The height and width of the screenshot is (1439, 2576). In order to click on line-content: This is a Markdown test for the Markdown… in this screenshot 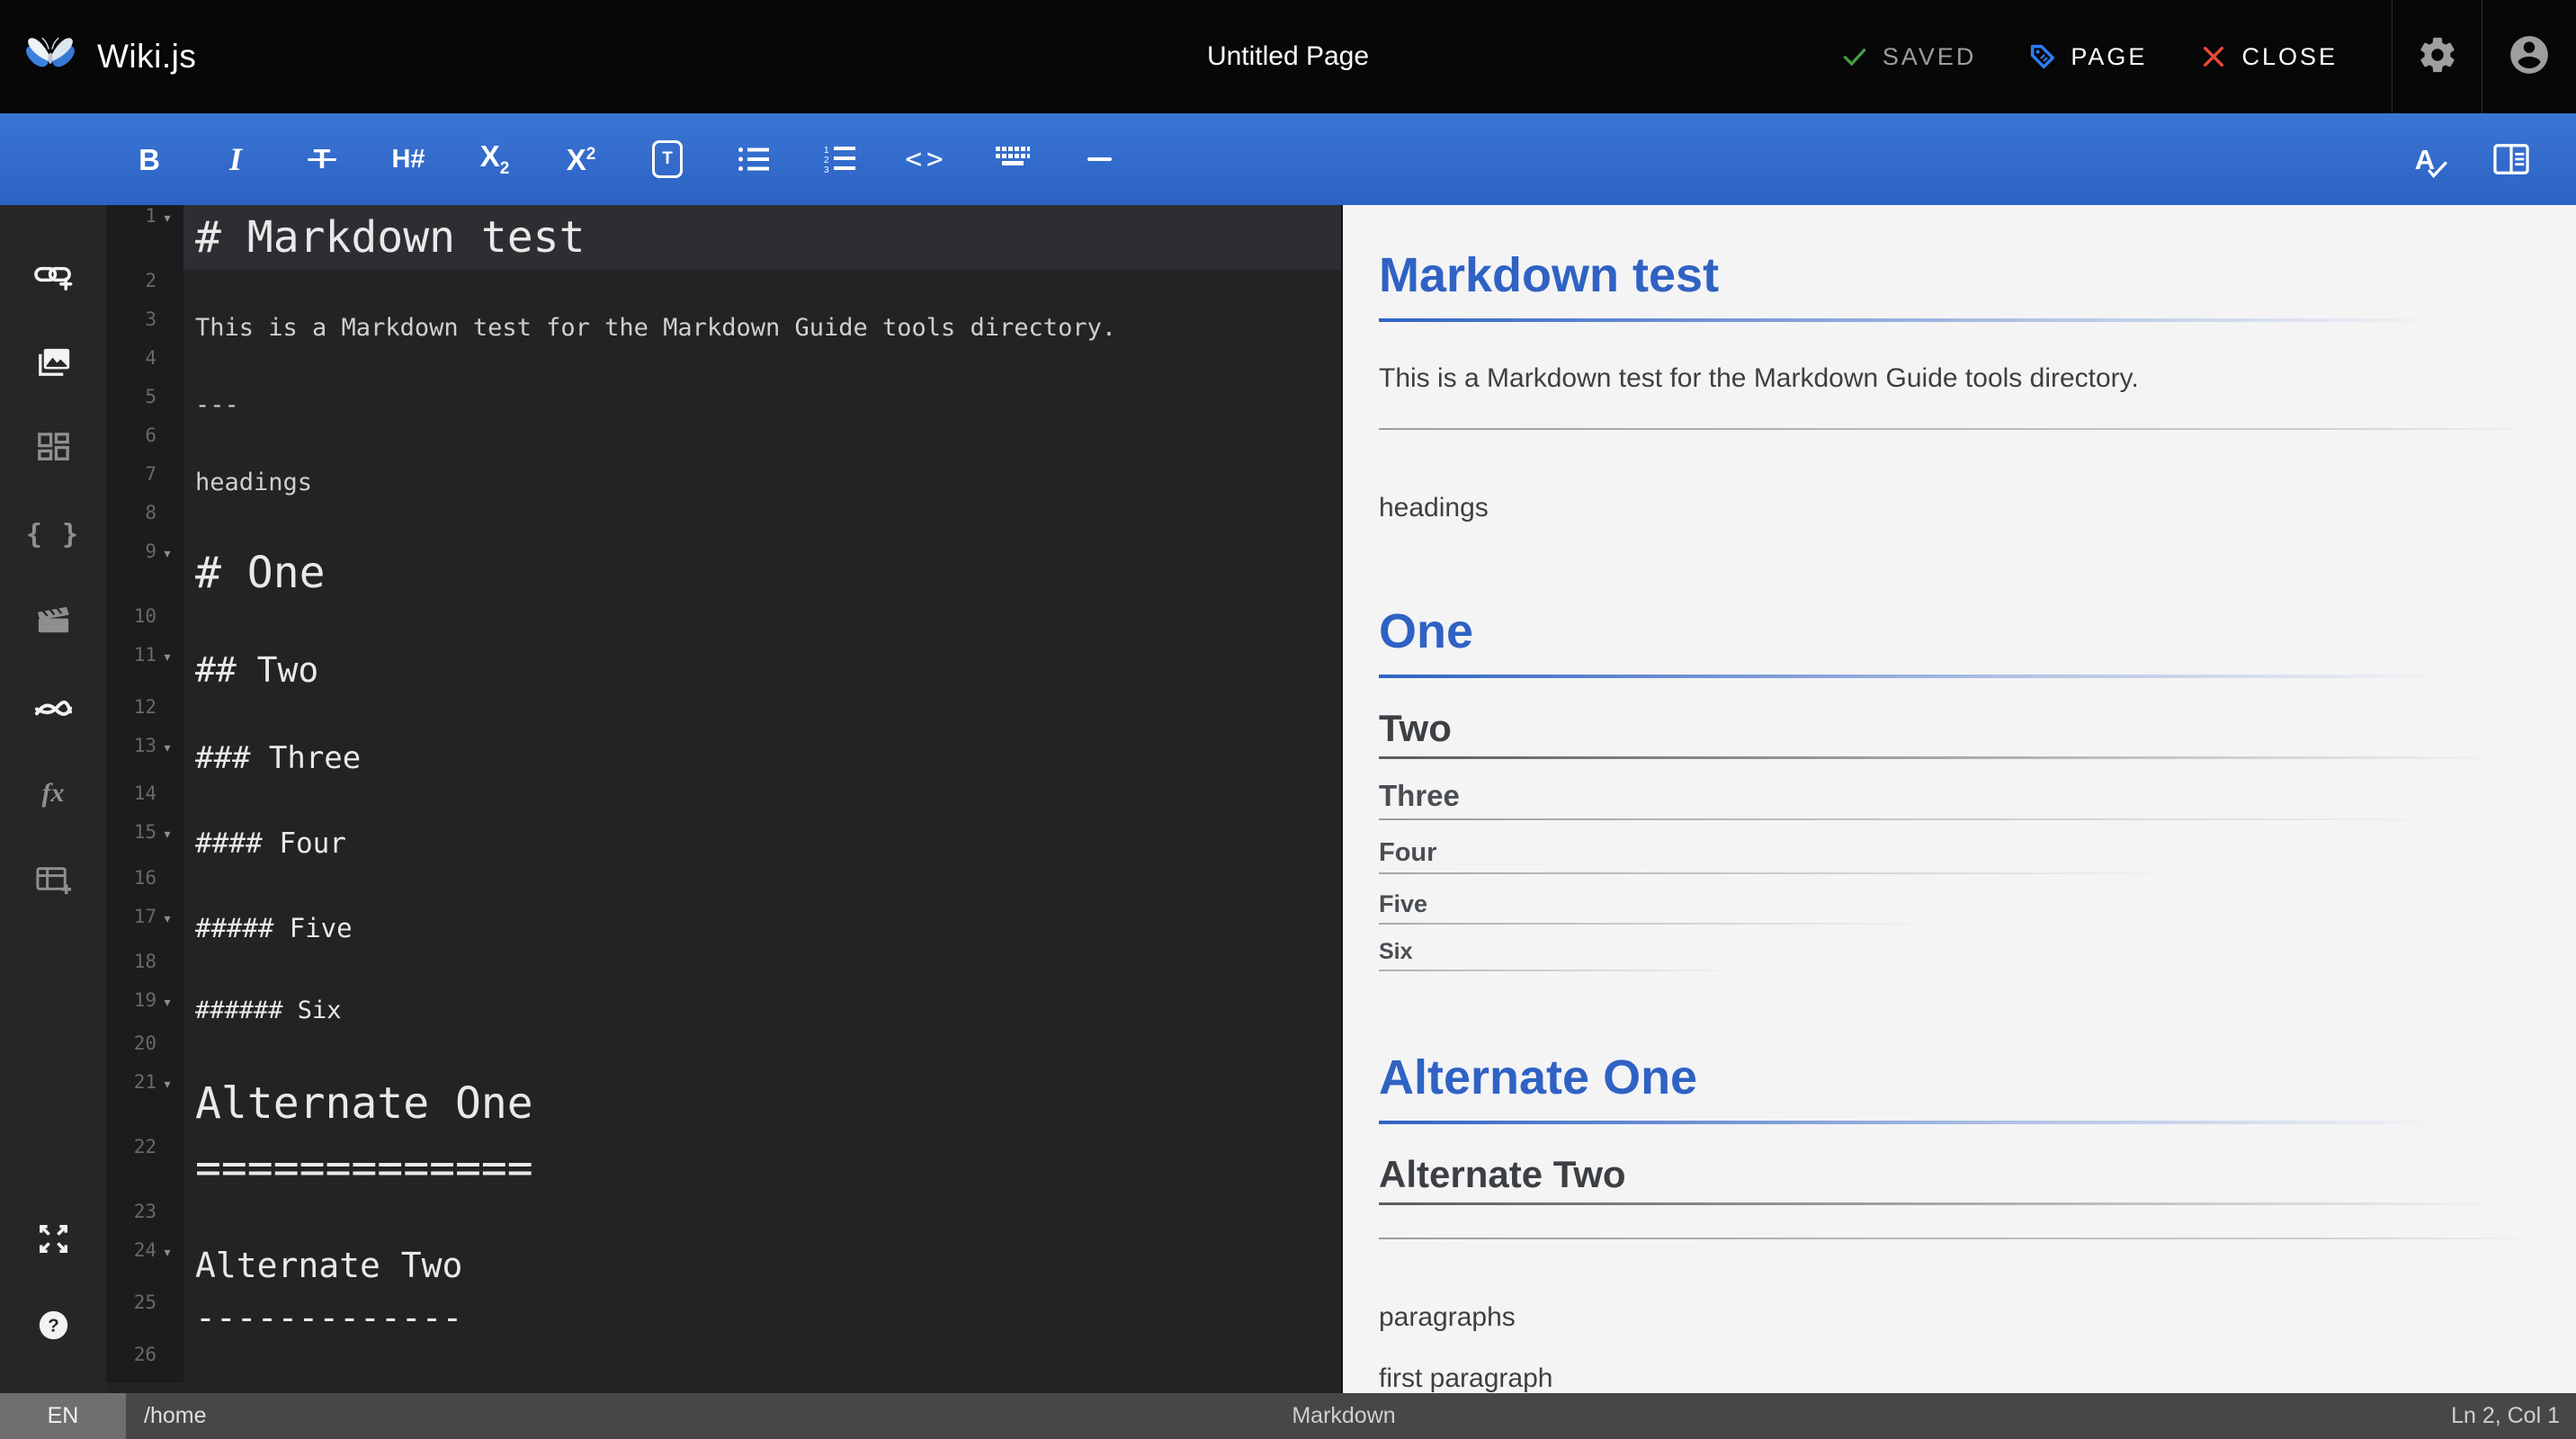, I will do `click(762, 327)`.